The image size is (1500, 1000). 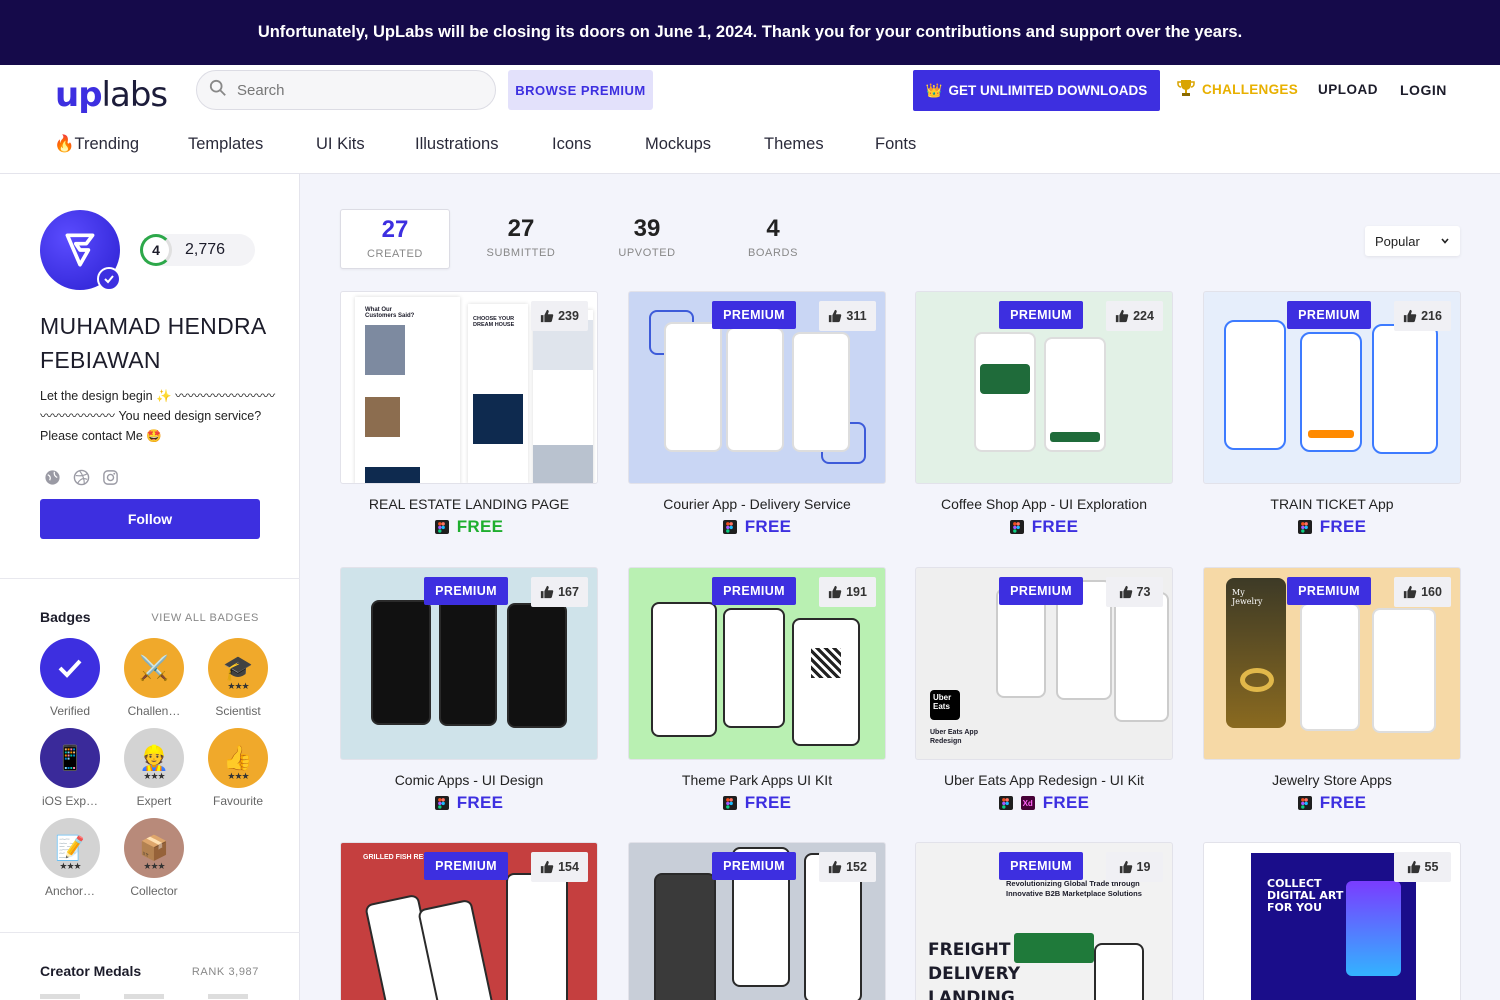 What do you see at coordinates (121, 144) in the screenshot?
I see `nav-trending: 🔥Trending` at bounding box center [121, 144].